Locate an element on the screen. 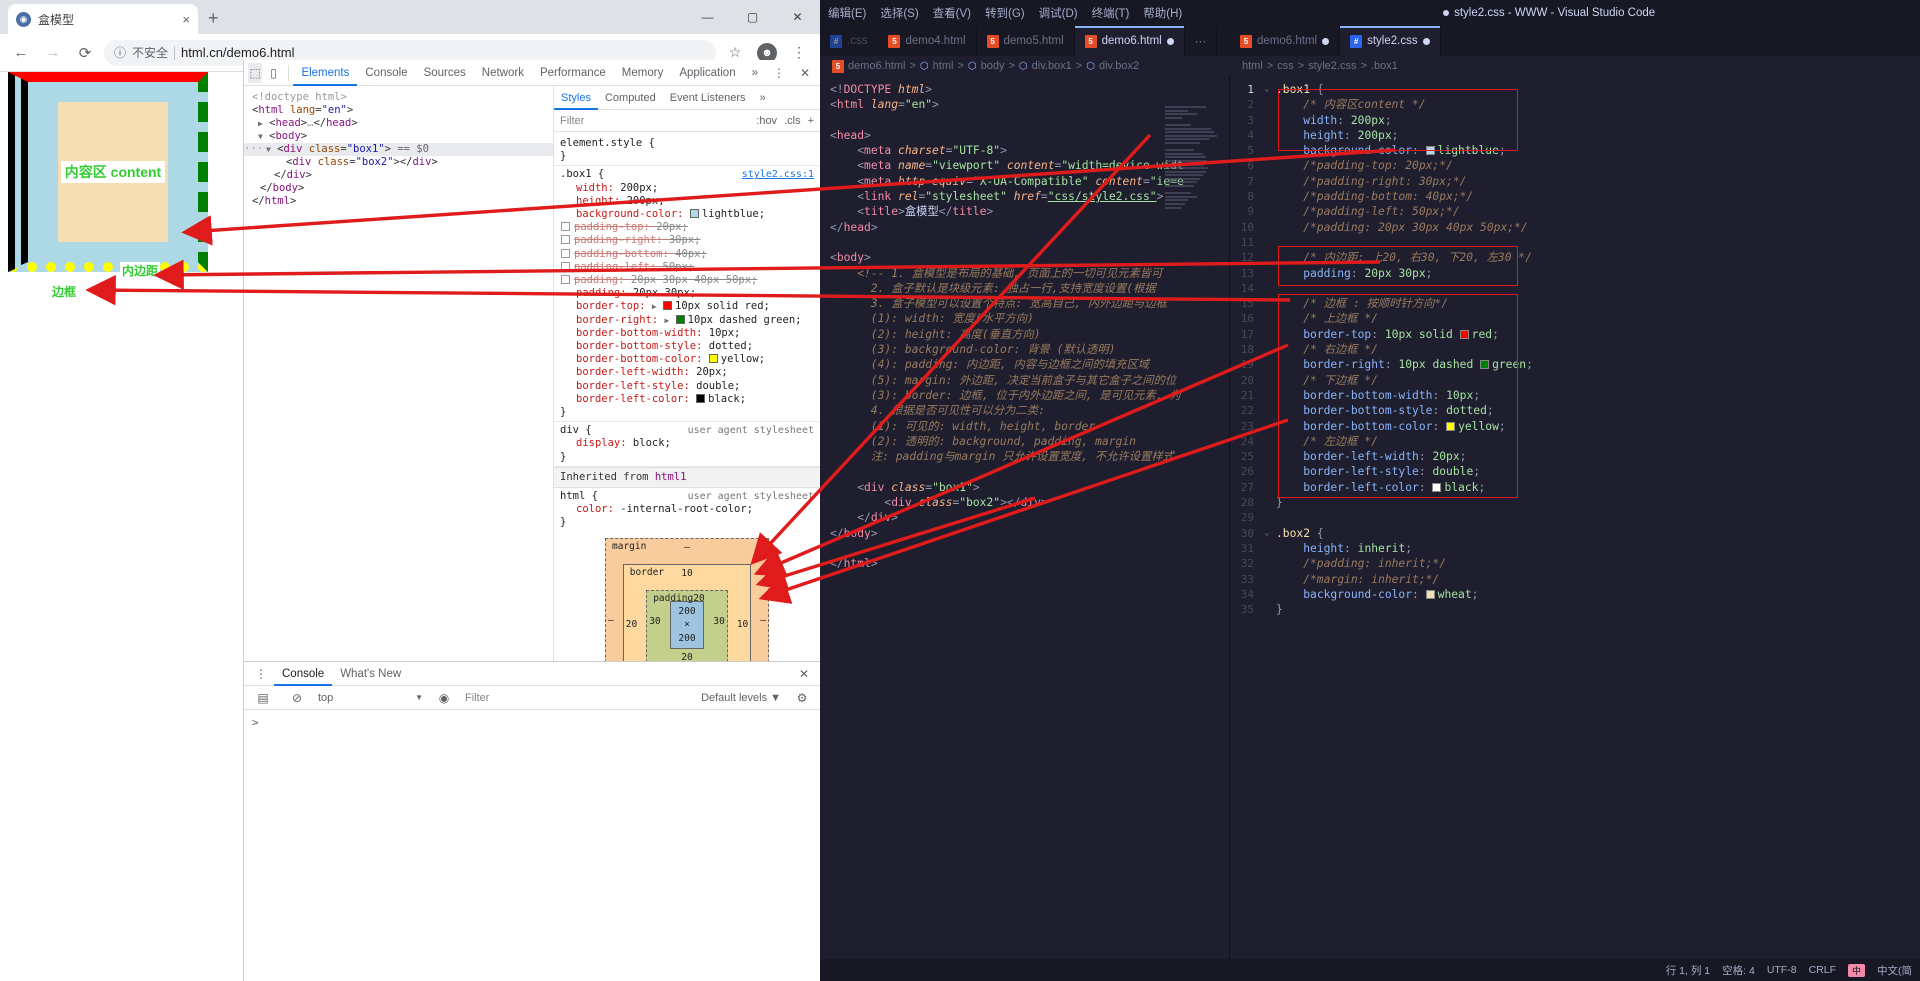  code-line: 22 border-bottom-style: dotted; is located at coordinates (1575, 410).